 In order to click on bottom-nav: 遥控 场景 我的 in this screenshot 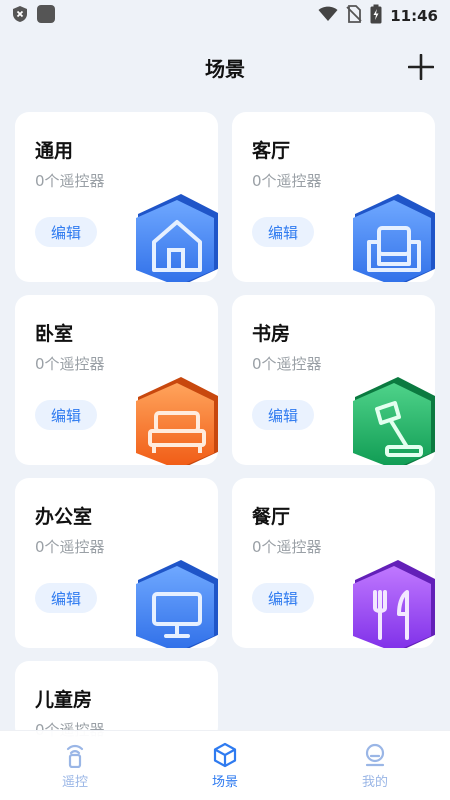, I will do `click(225, 765)`.